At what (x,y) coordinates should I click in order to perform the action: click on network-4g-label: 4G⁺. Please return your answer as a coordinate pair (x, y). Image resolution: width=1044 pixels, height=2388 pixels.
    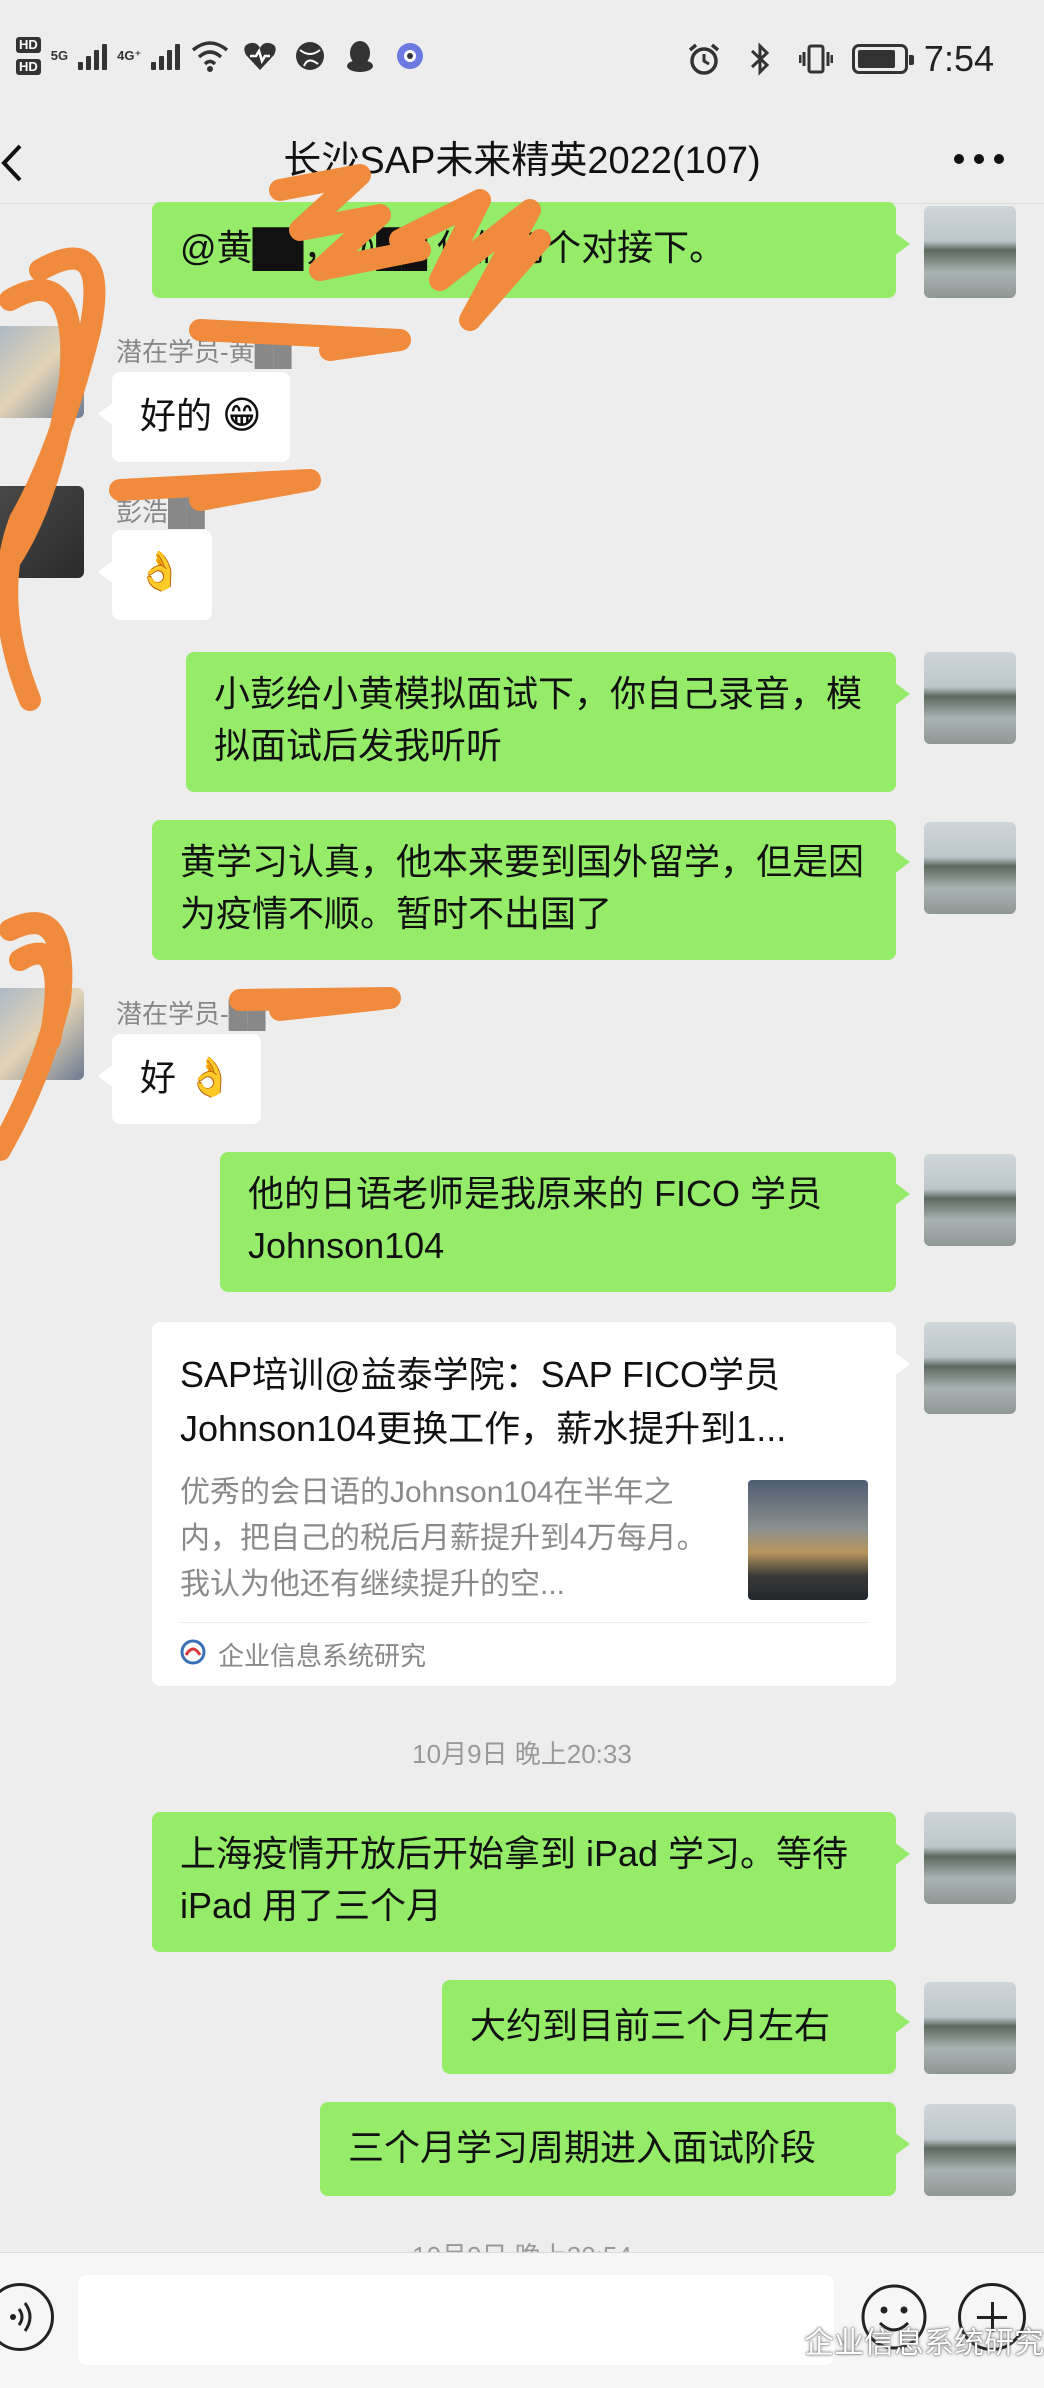
    Looking at the image, I should click on (129, 55).